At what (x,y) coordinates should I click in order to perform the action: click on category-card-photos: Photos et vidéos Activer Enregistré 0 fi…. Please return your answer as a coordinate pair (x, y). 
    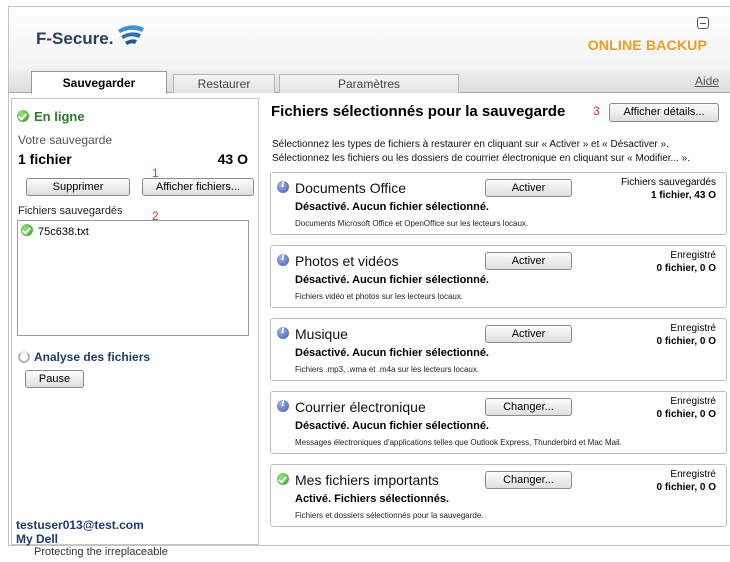
    Looking at the image, I should click on (498, 276).